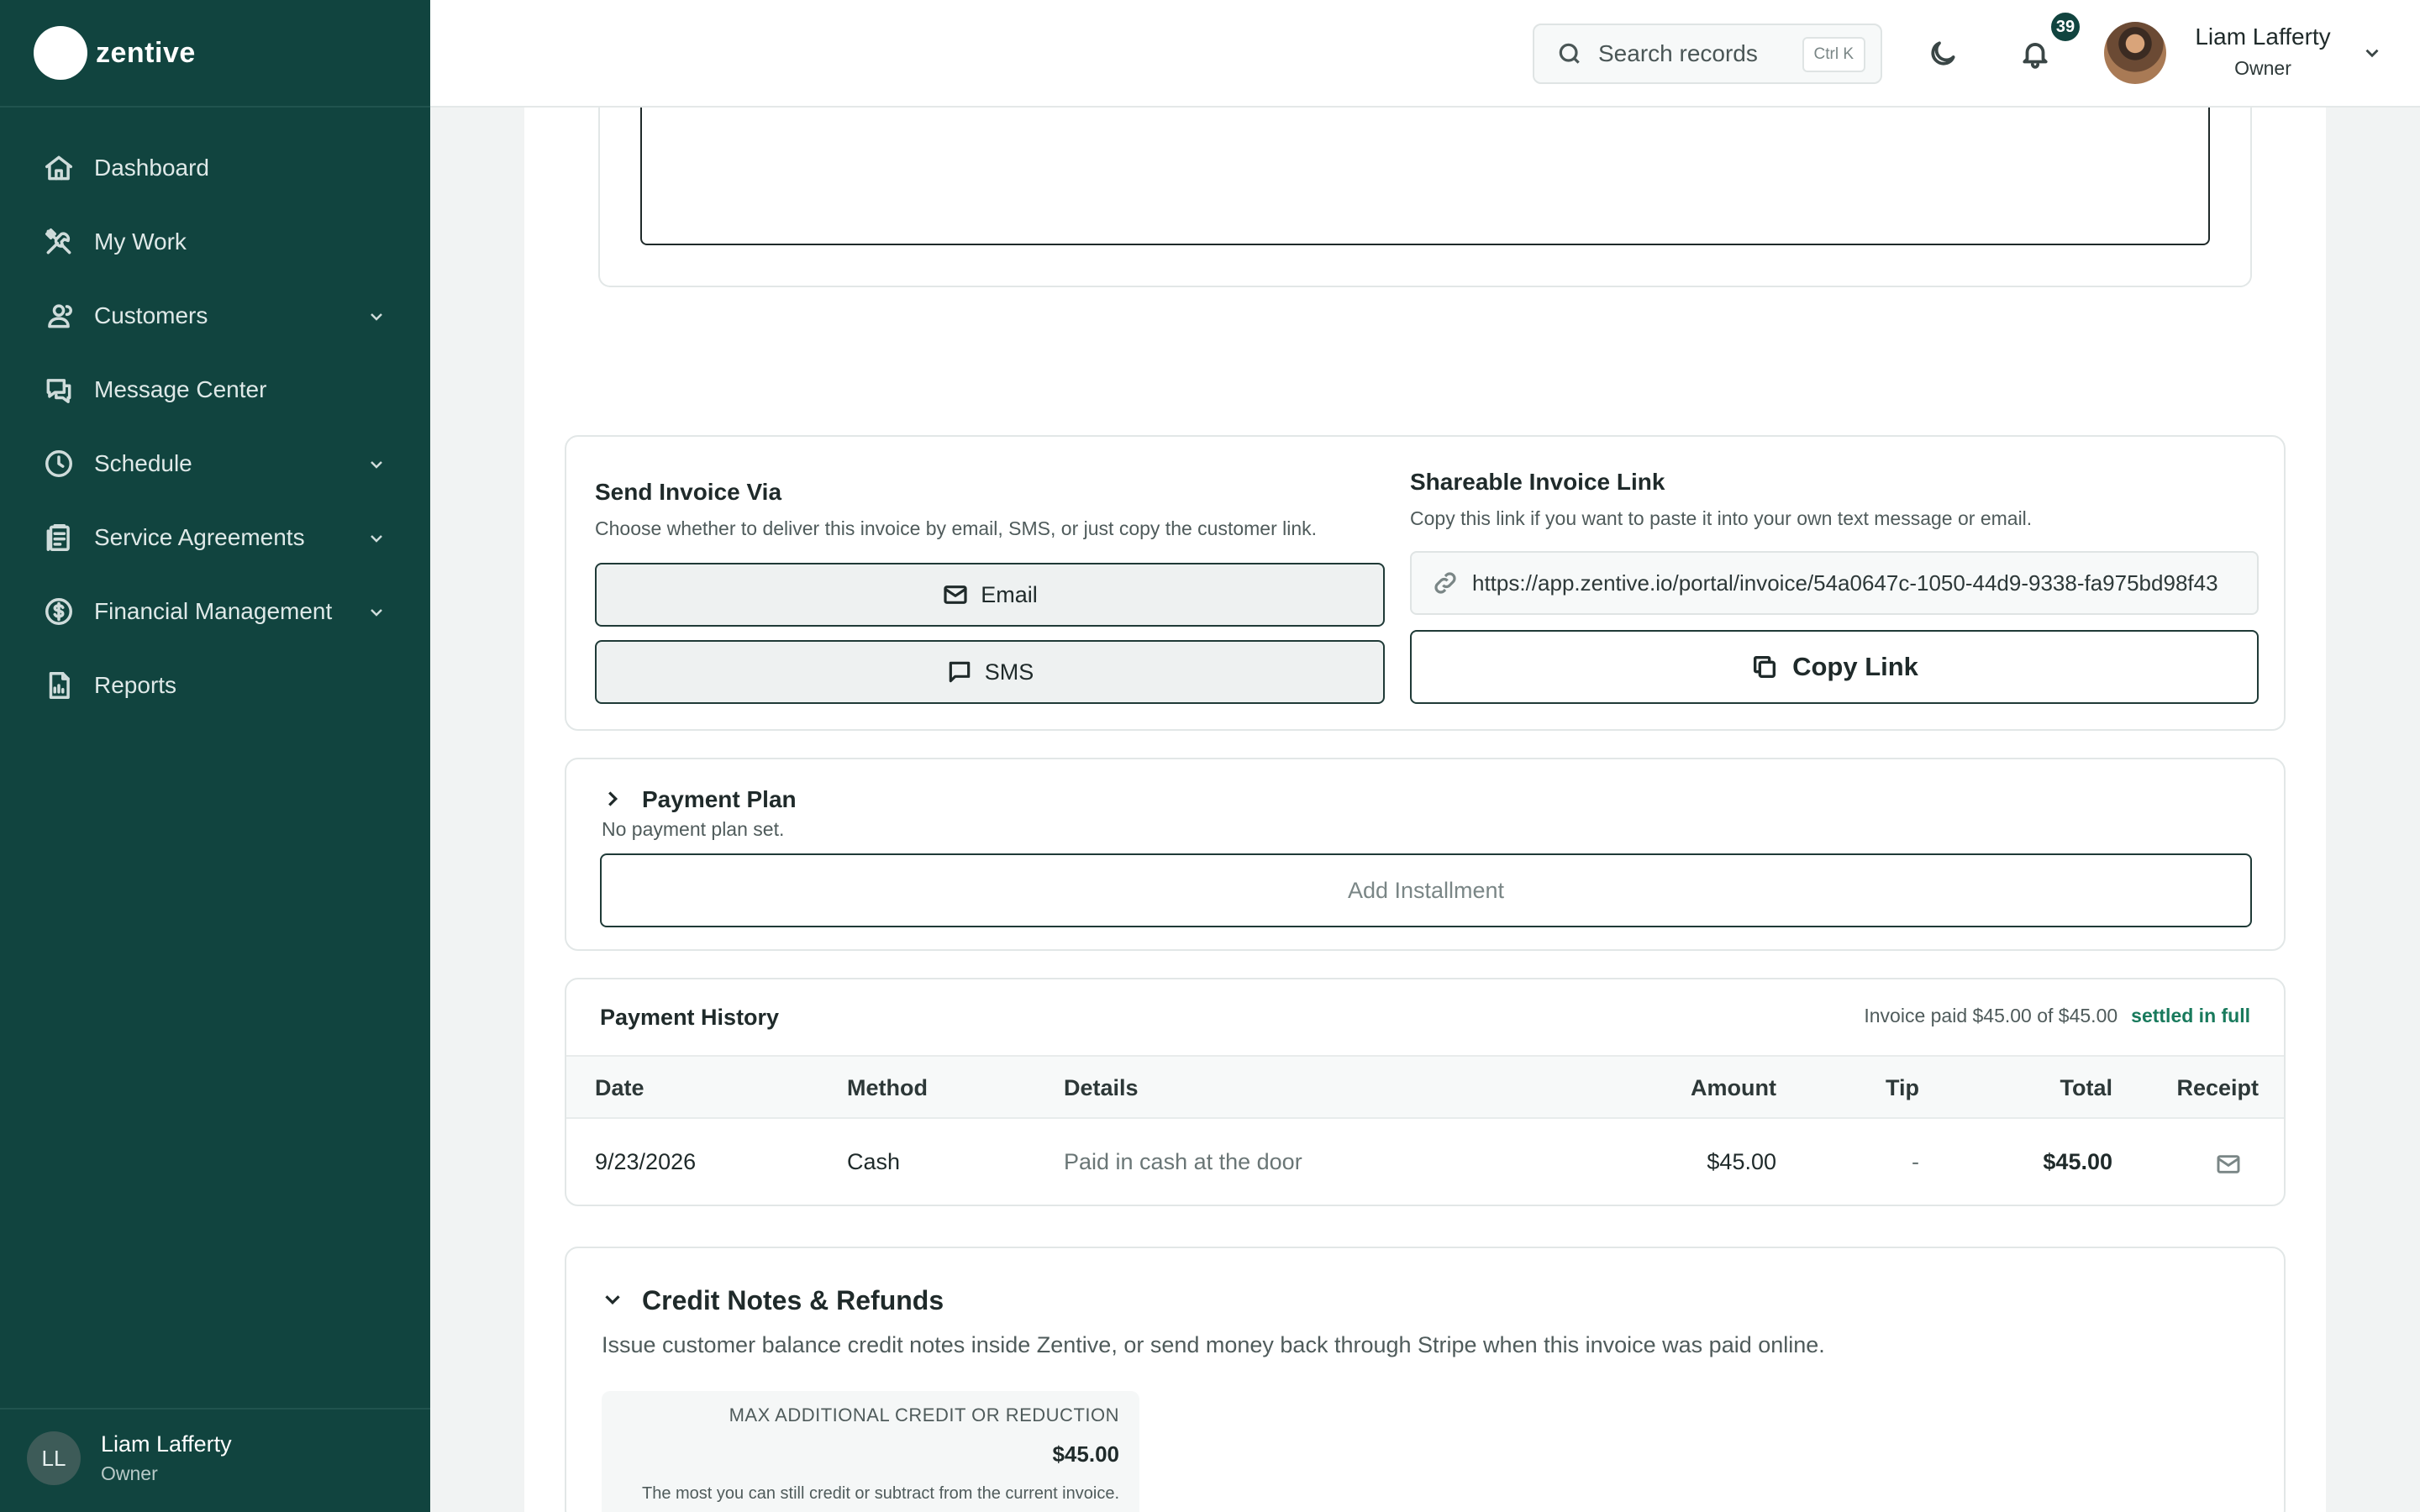  Describe the element at coordinates (1425, 54) in the screenshot. I see `top-bar: Ctrl K 39 Liam Lafferty Owner` at that location.